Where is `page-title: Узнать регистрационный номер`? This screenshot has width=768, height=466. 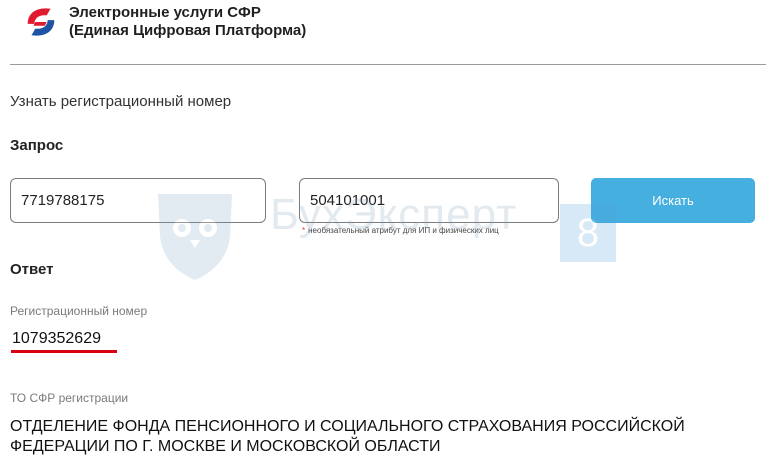 page-title: Узнать регистрационный номер is located at coordinates (121, 101).